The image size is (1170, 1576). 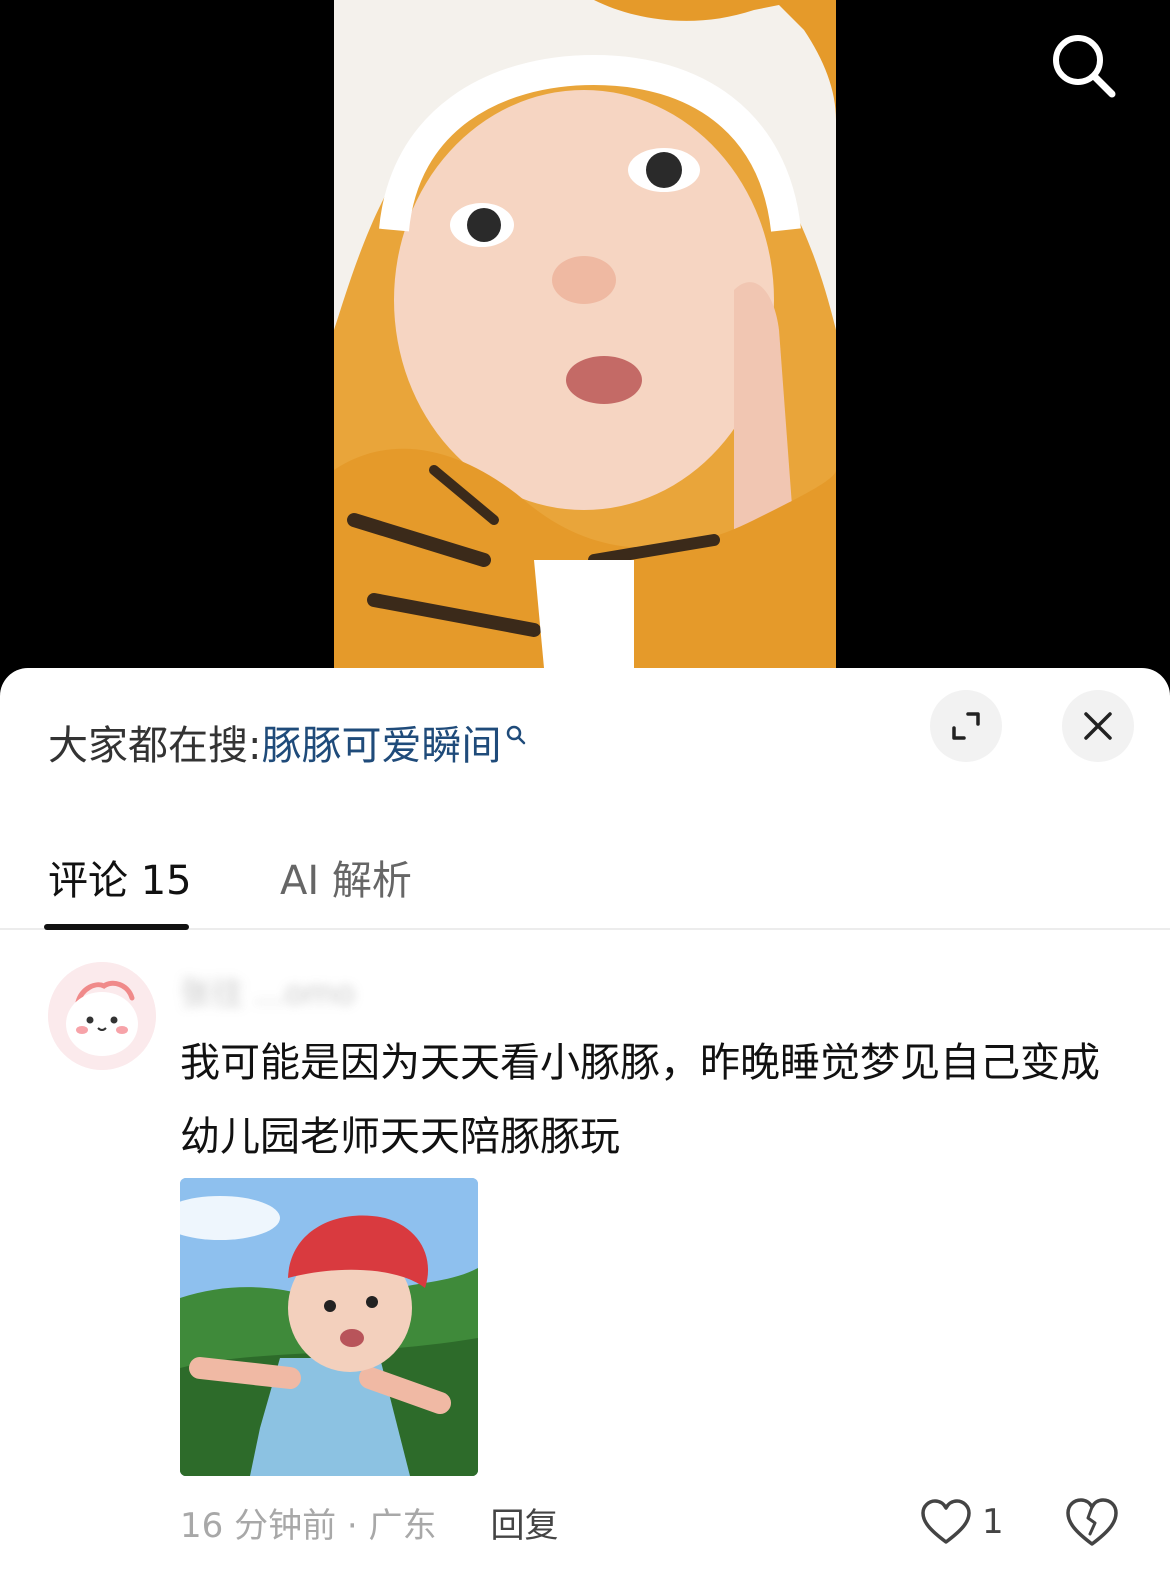 What do you see at coordinates (120, 877) in the screenshot?
I see `tab-comments: 评论 15` at bounding box center [120, 877].